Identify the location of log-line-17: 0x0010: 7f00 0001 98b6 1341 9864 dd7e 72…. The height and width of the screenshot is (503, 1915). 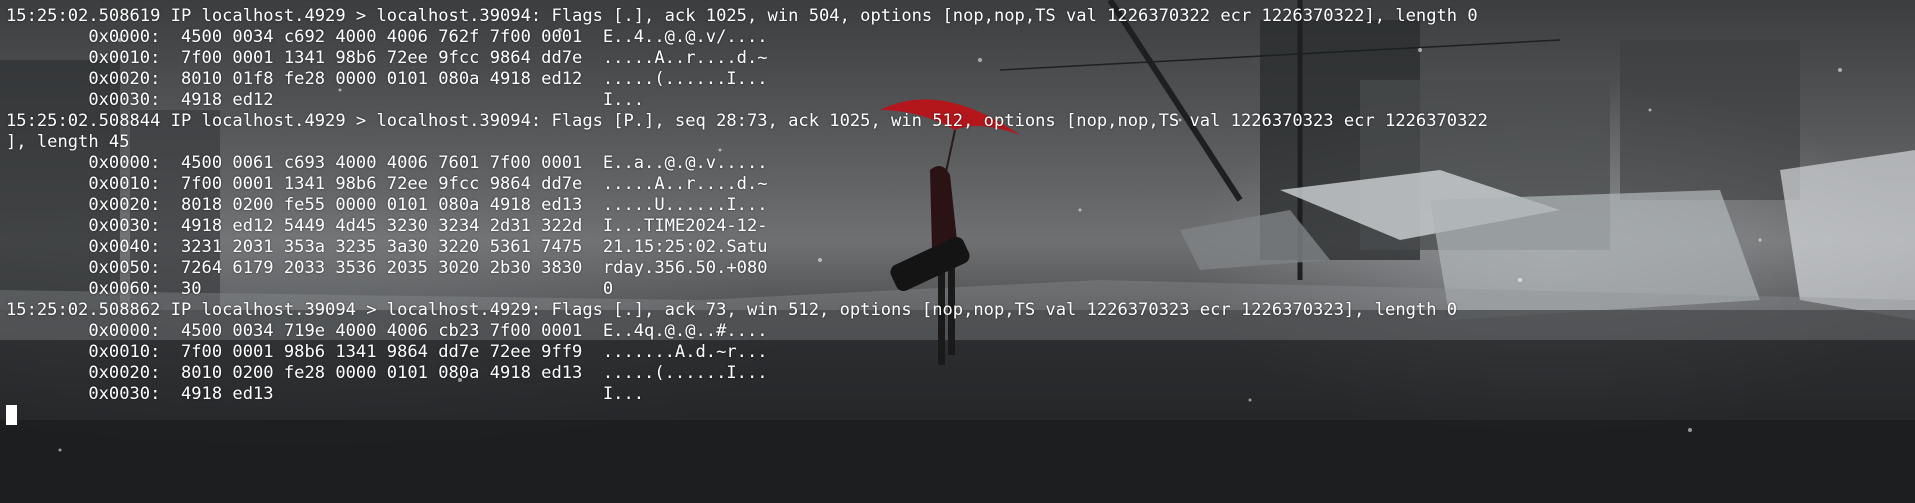
(387, 352).